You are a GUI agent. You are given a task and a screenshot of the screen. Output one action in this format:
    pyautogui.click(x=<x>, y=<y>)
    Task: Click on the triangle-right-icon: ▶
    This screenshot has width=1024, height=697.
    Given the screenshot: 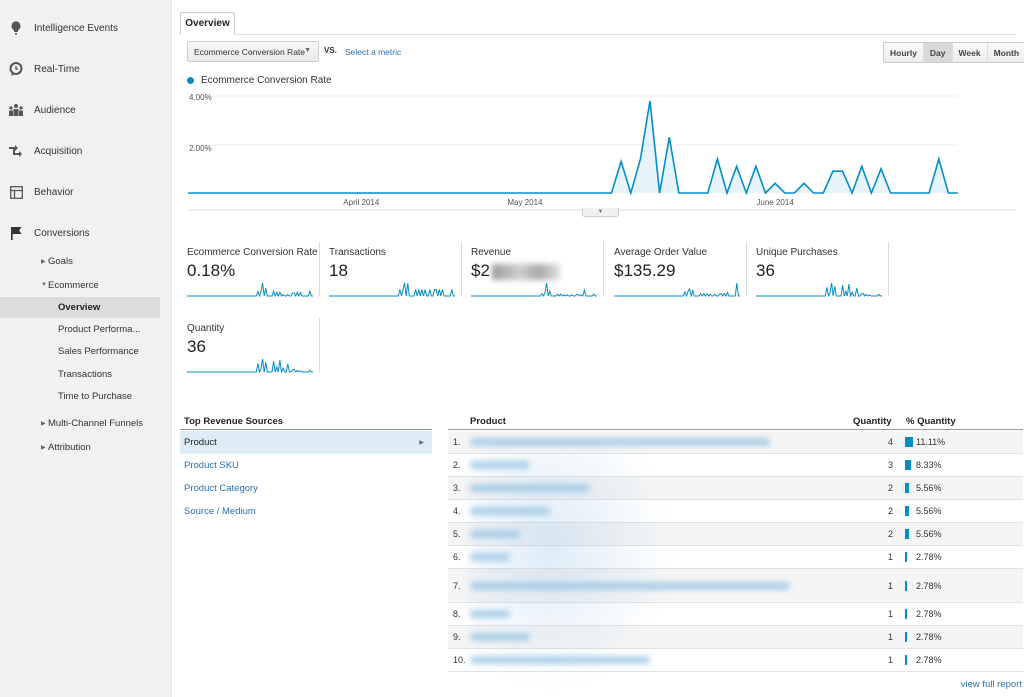 What is the action you would take?
    pyautogui.click(x=43, y=423)
    